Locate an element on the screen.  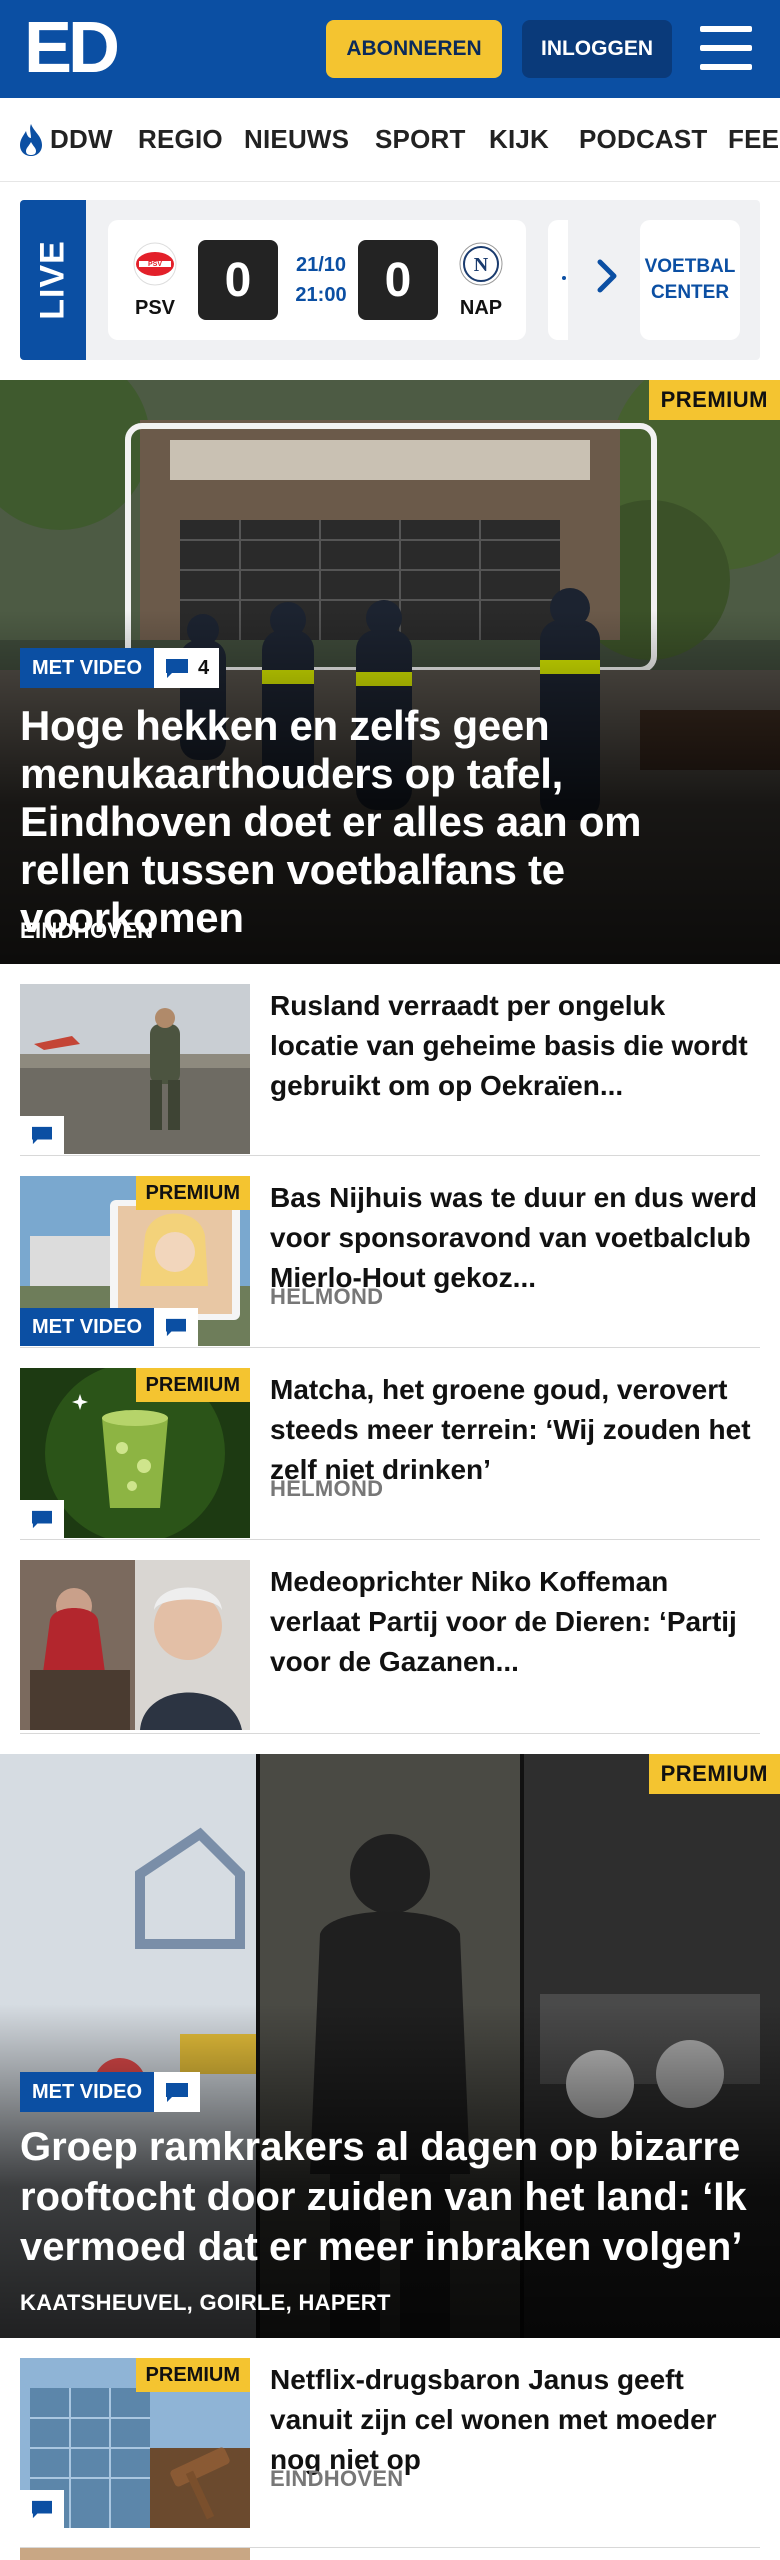
voetbal-center-link: VOETBAL CENTER is located at coordinates (690, 280).